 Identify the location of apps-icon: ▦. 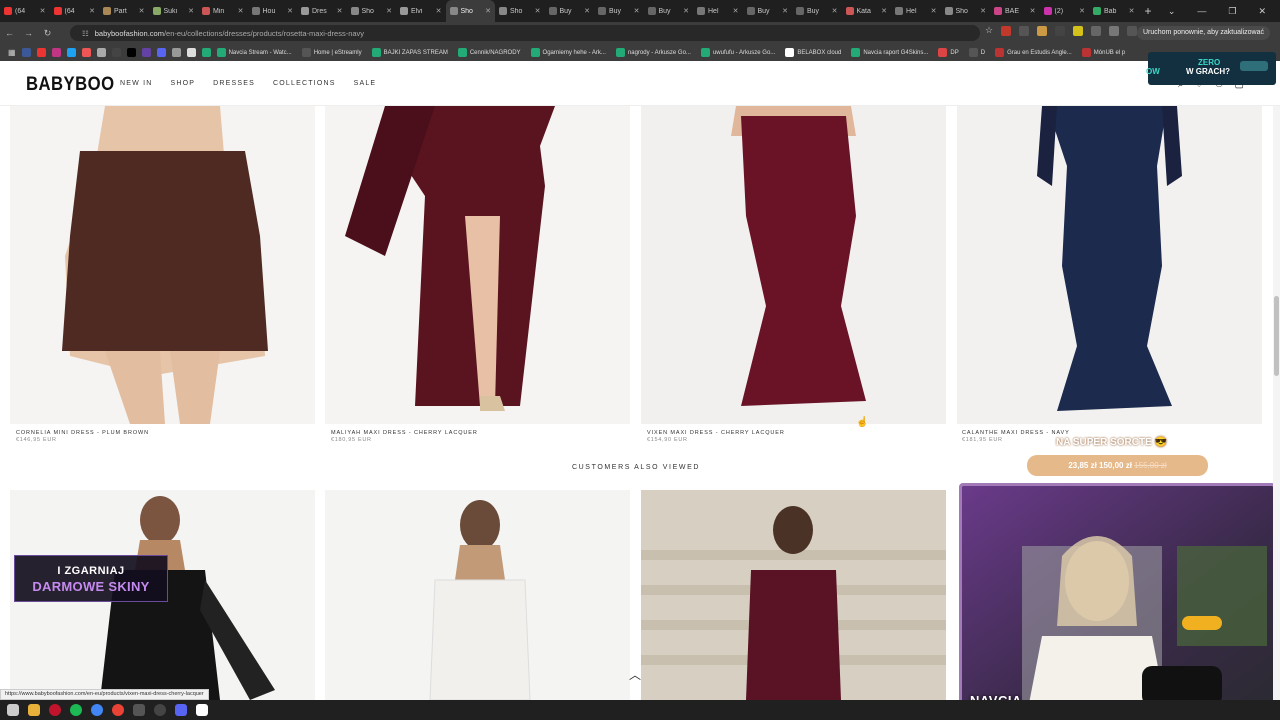
(12, 52).